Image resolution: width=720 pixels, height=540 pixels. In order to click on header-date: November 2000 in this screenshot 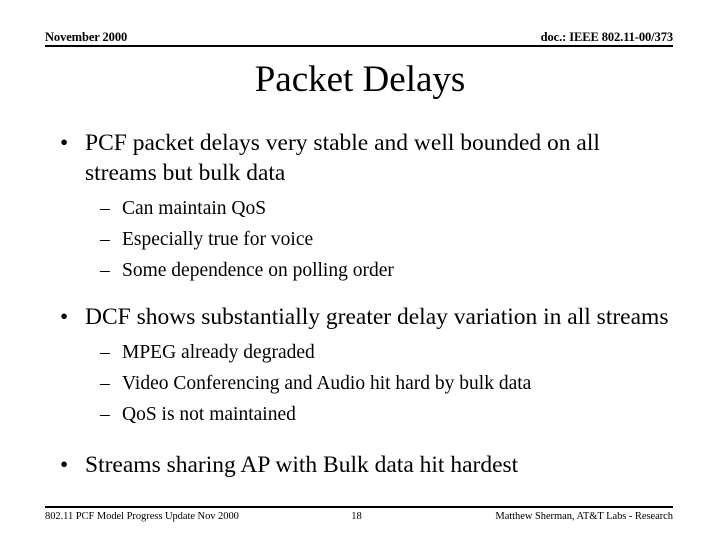, I will do `click(86, 37)`.